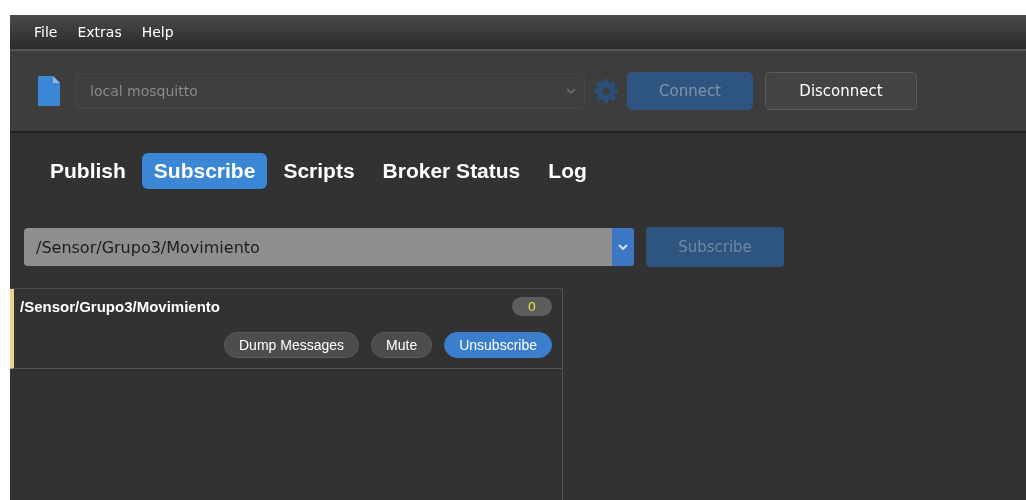 This screenshot has height=500, width=1026. Describe the element at coordinates (46, 32) in the screenshot. I see `menu-item: File` at that location.